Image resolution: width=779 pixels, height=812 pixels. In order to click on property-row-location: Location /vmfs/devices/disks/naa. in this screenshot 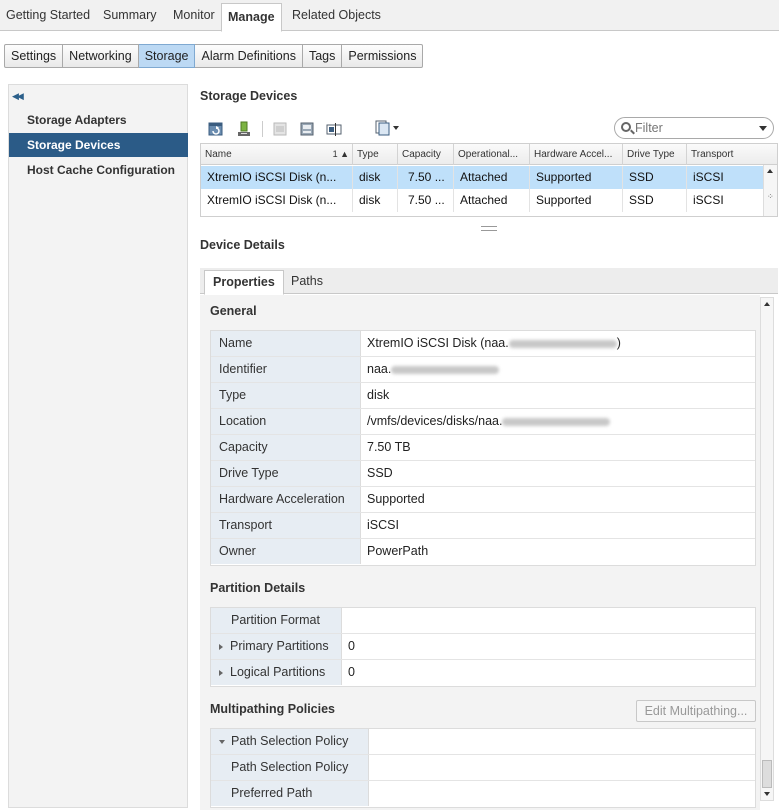, I will do `click(483, 422)`.